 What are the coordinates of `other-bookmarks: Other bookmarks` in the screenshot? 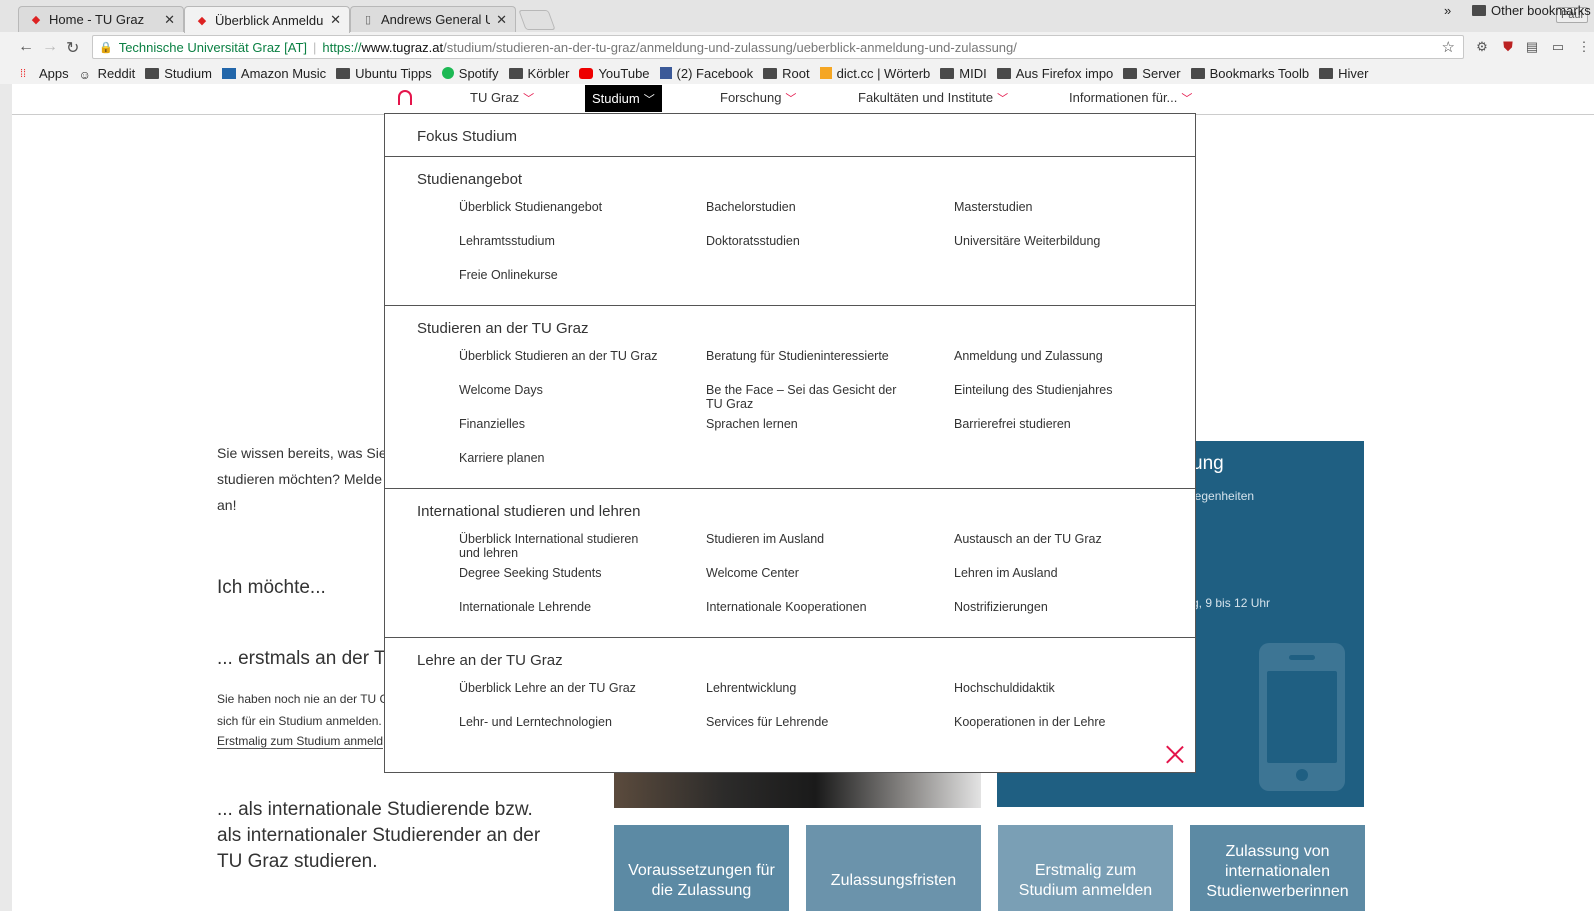 It's located at (1531, 10).